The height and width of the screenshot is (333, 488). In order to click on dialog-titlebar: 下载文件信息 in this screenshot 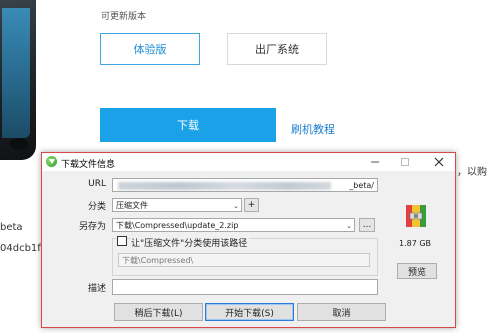, I will do `click(248, 162)`.